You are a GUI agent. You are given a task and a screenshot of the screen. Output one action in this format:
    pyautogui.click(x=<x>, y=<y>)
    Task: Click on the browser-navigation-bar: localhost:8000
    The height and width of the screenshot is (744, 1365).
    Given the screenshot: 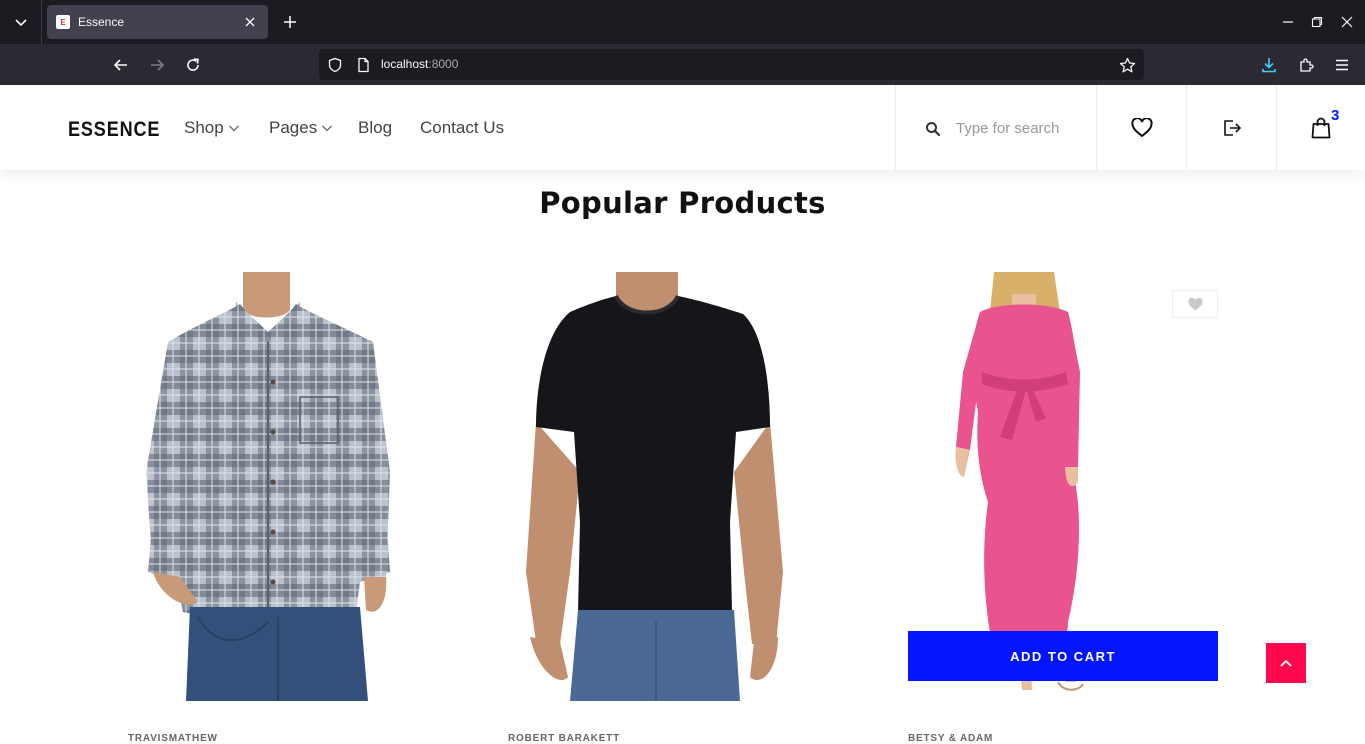 What is the action you would take?
    pyautogui.click(x=682, y=64)
    